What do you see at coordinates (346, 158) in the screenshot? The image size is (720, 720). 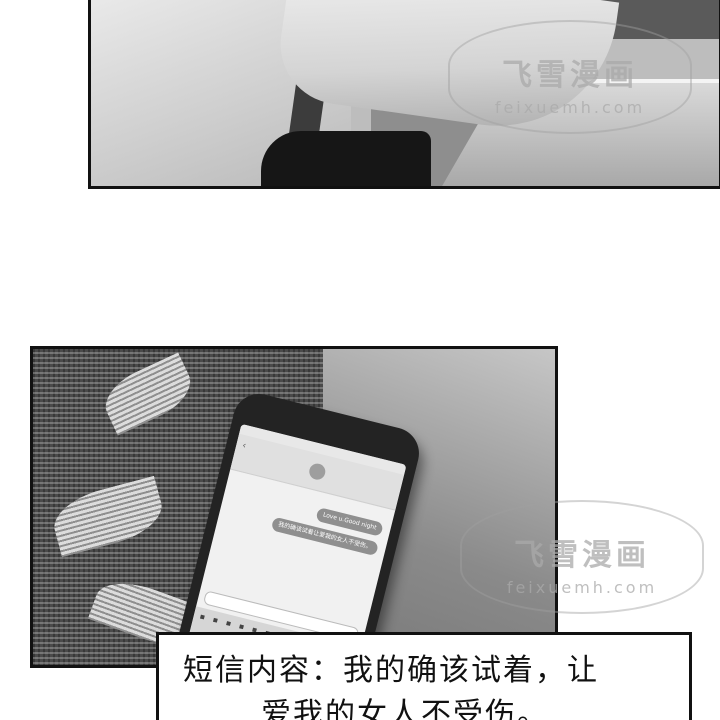 I see `person-dark-trousers` at bounding box center [346, 158].